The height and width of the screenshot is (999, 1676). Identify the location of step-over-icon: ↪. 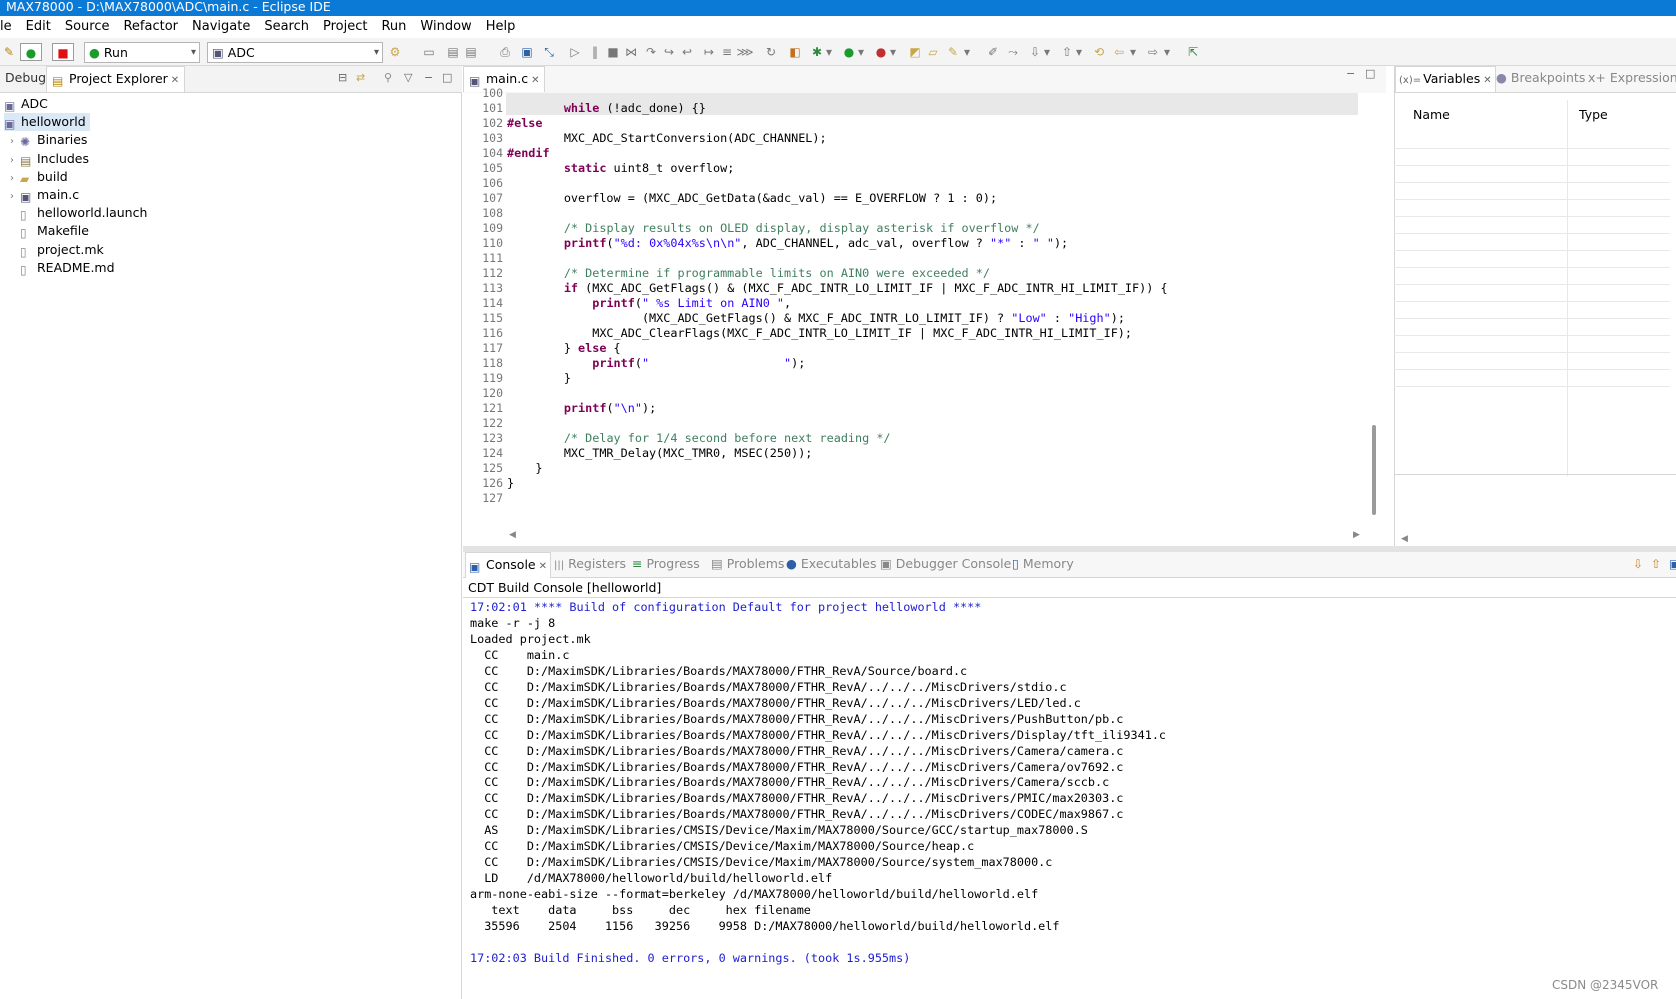
(669, 52).